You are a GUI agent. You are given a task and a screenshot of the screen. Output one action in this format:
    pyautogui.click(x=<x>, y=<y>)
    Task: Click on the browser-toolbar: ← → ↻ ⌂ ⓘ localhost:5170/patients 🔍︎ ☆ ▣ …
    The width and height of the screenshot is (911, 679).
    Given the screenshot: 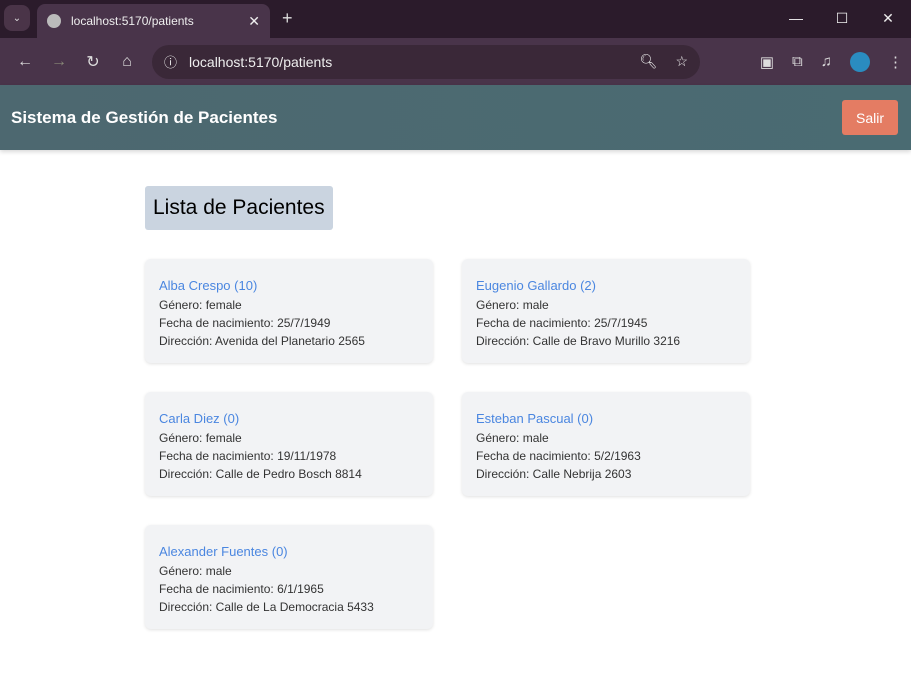 What is the action you would take?
    pyautogui.click(x=455, y=61)
    